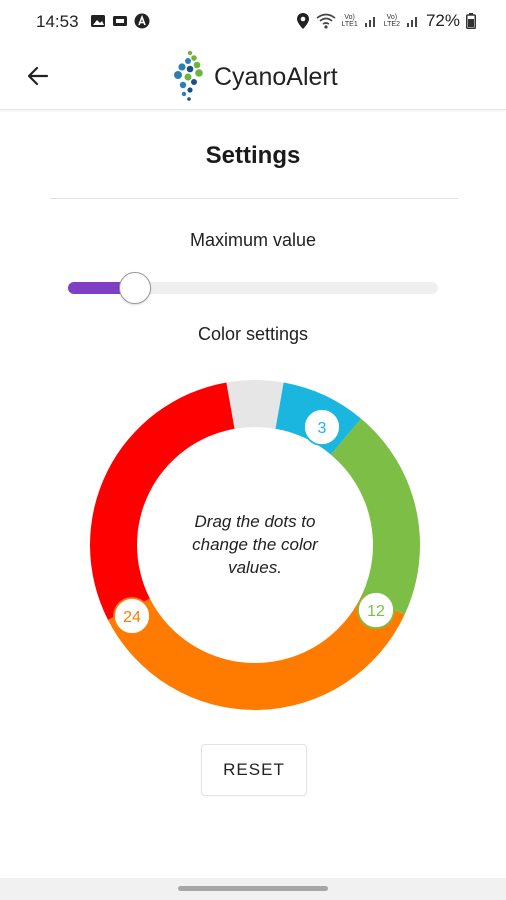 The width and height of the screenshot is (506, 900). I want to click on status-bar: 14:53 Vo) LTE1 Vo) LTE2 72%, so click(253, 22).